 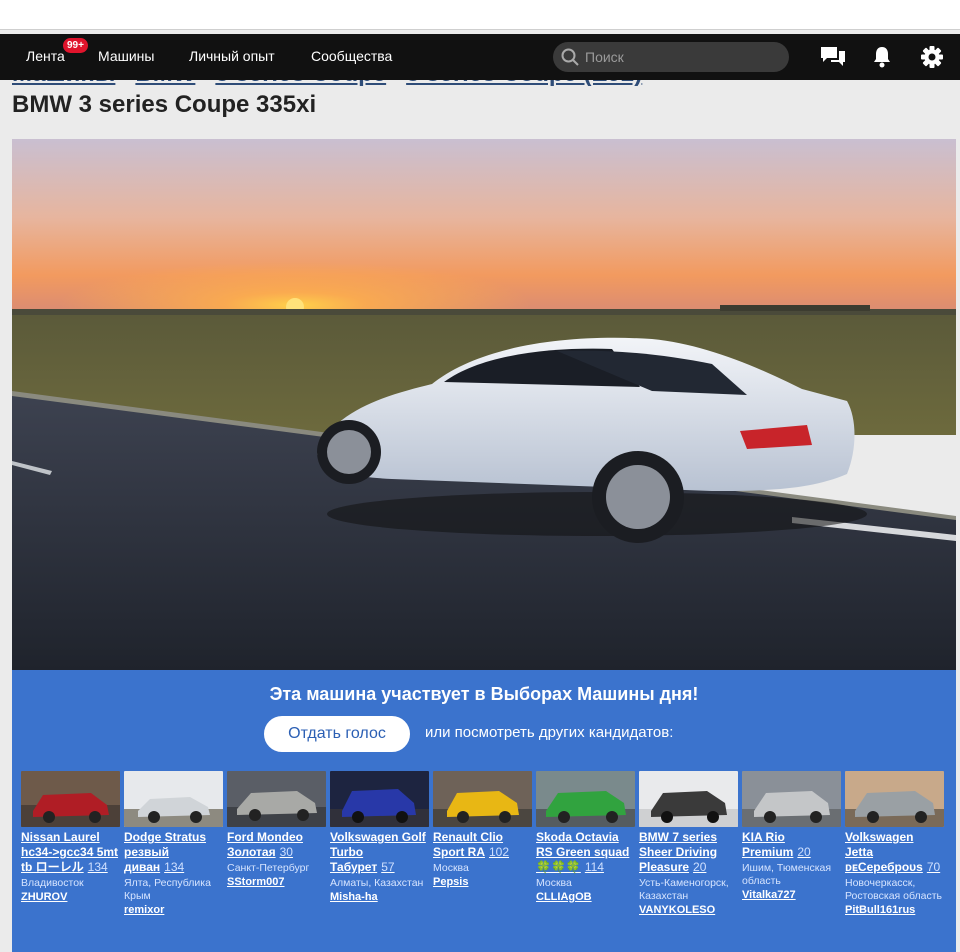 What do you see at coordinates (585, 897) in the screenshot?
I see `candidate-owner-link: CLLIAgOB` at bounding box center [585, 897].